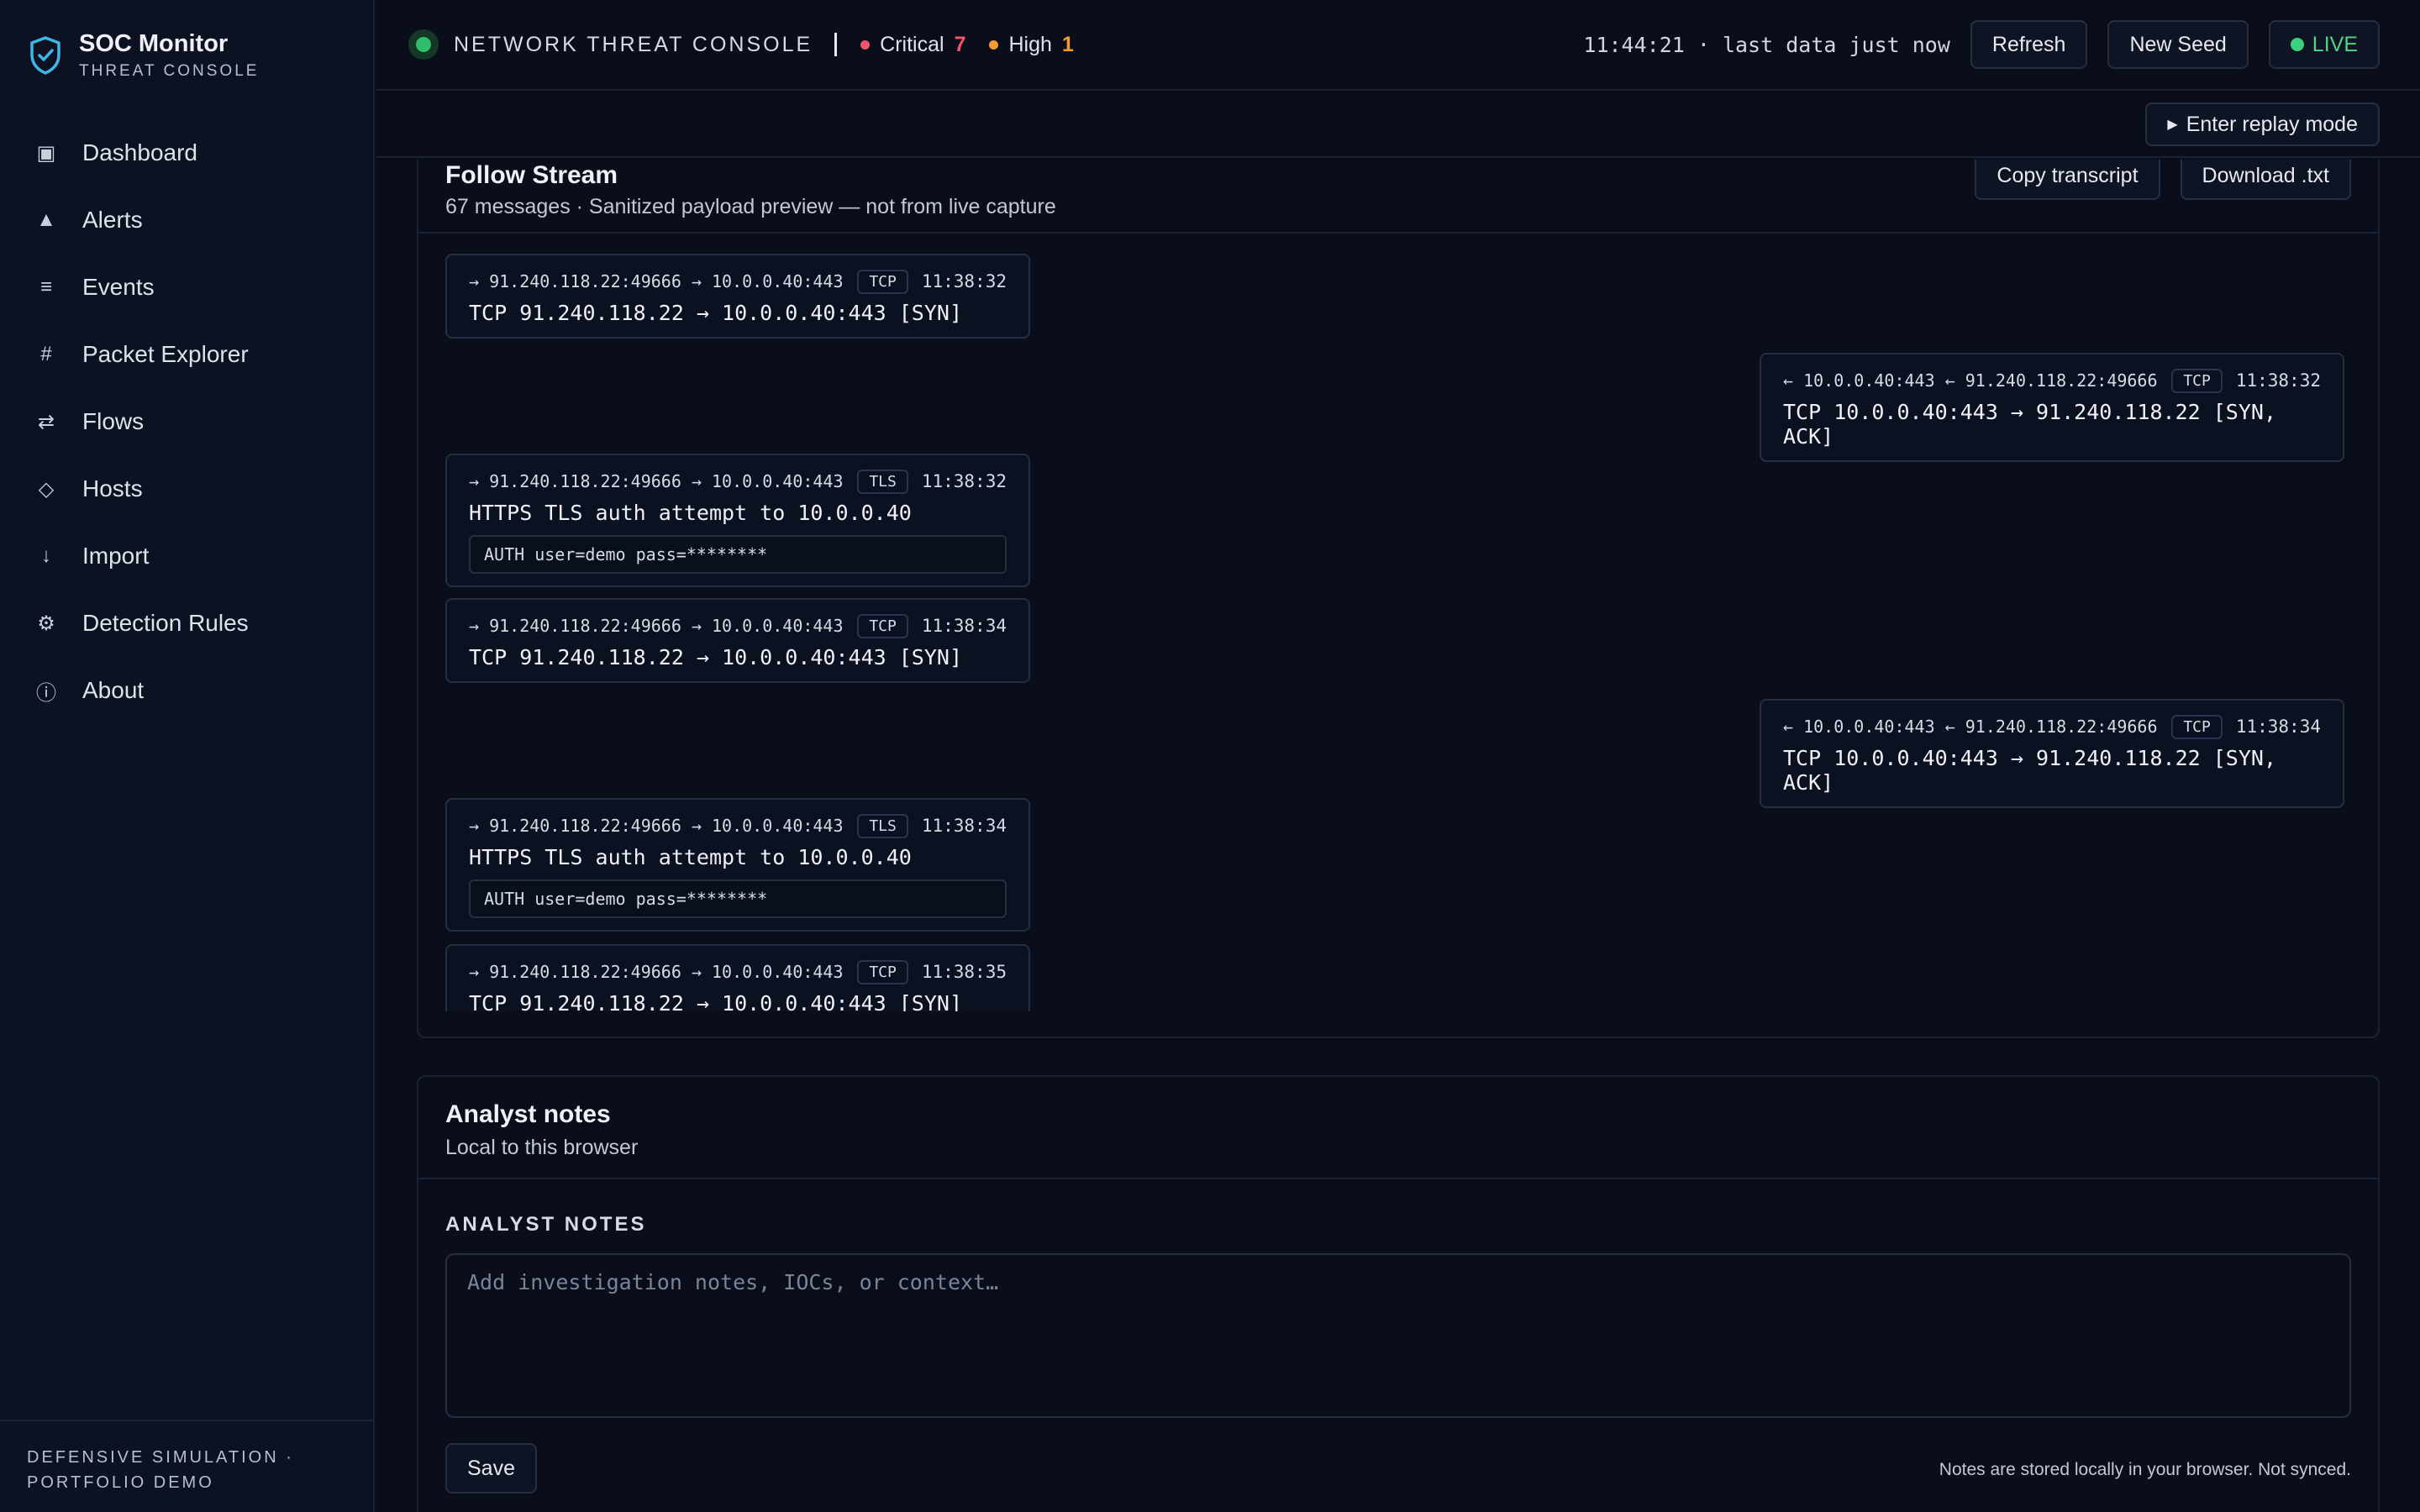 This screenshot has width=2420, height=1512. Describe the element at coordinates (46, 354) in the screenshot. I see `hash-icon: #` at that location.